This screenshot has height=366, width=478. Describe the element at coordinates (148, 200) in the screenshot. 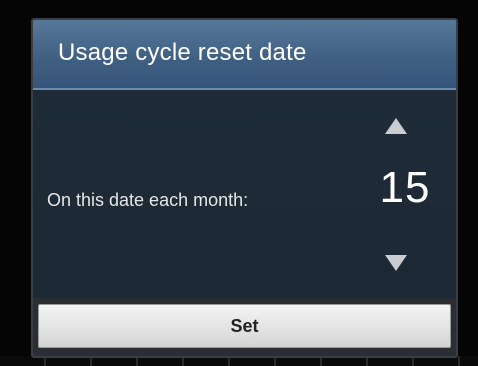

I see `reset-date-label: On this date each month:` at that location.